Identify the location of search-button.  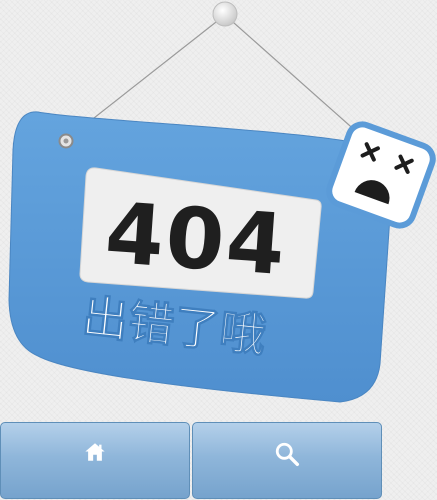
(287, 460).